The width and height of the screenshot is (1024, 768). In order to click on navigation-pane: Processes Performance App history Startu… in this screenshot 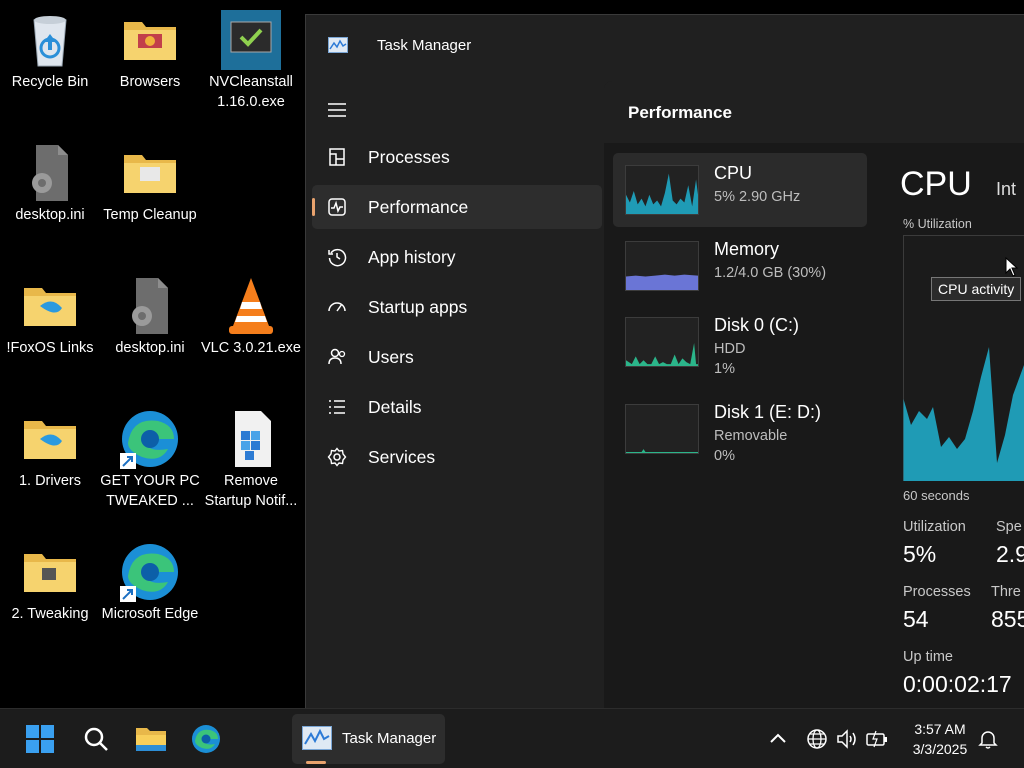, I will do `click(457, 310)`.